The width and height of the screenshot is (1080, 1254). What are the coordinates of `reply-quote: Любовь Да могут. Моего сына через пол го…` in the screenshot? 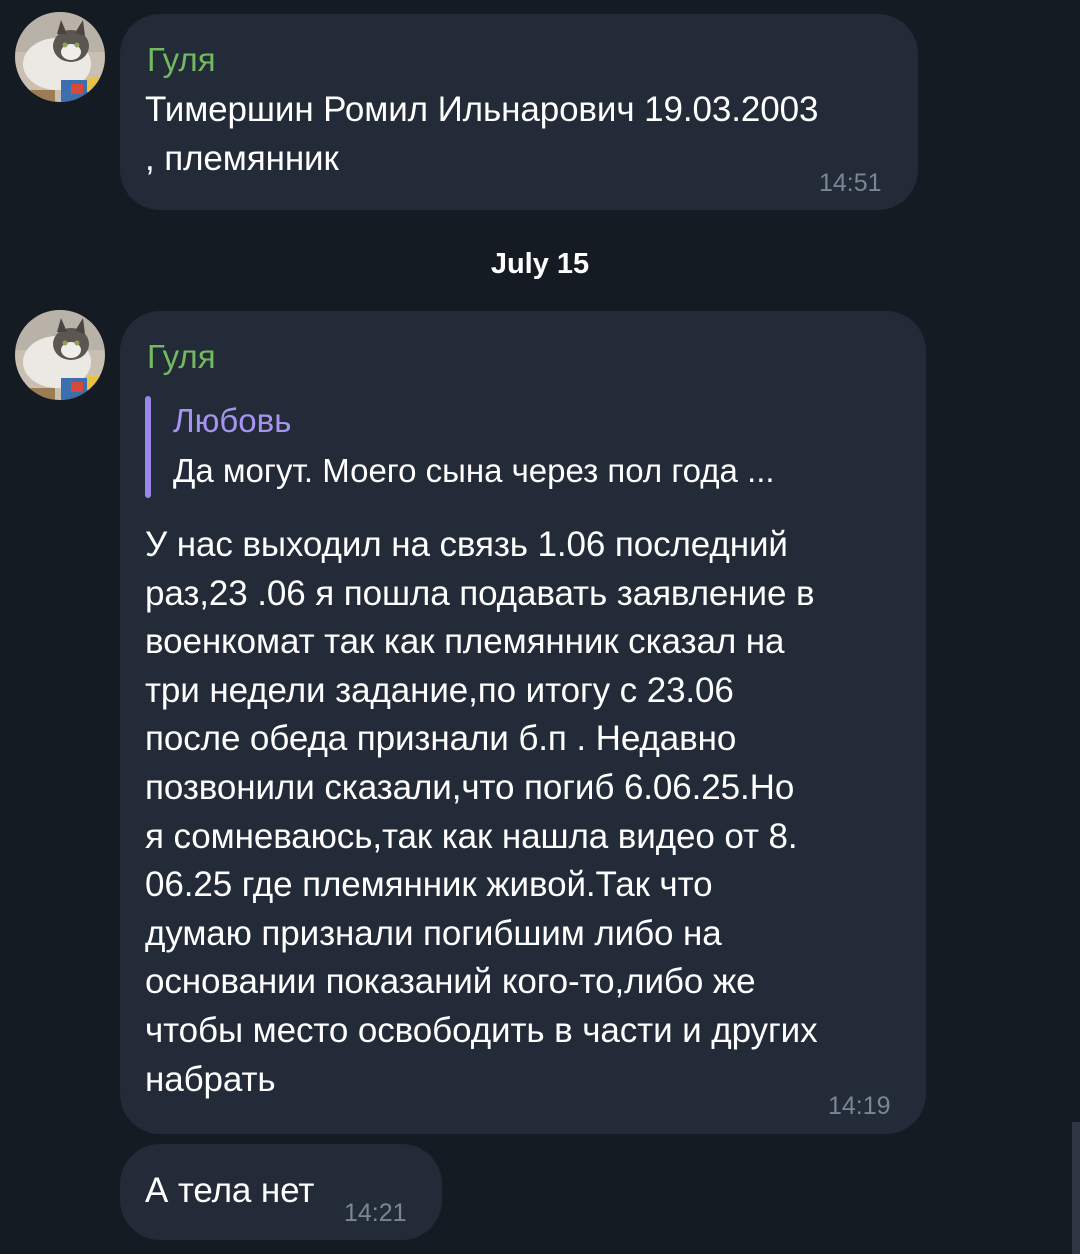 It's located at (515, 447).